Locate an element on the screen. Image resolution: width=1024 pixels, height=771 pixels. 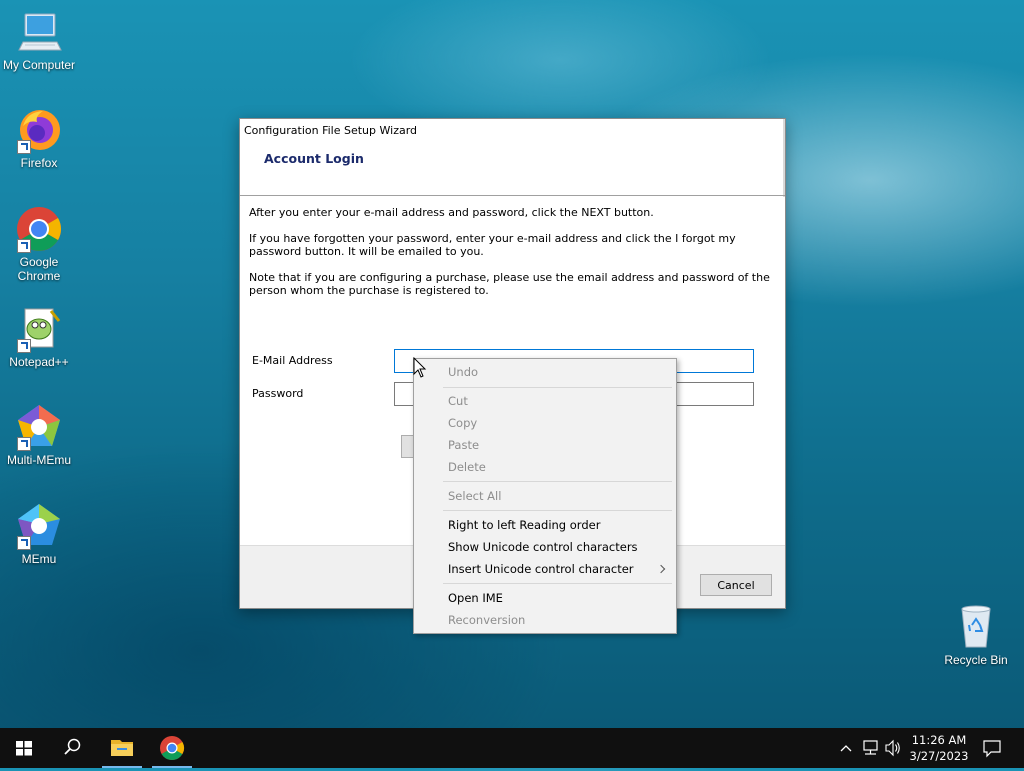
windows-start-icon is located at coordinates (24, 748).